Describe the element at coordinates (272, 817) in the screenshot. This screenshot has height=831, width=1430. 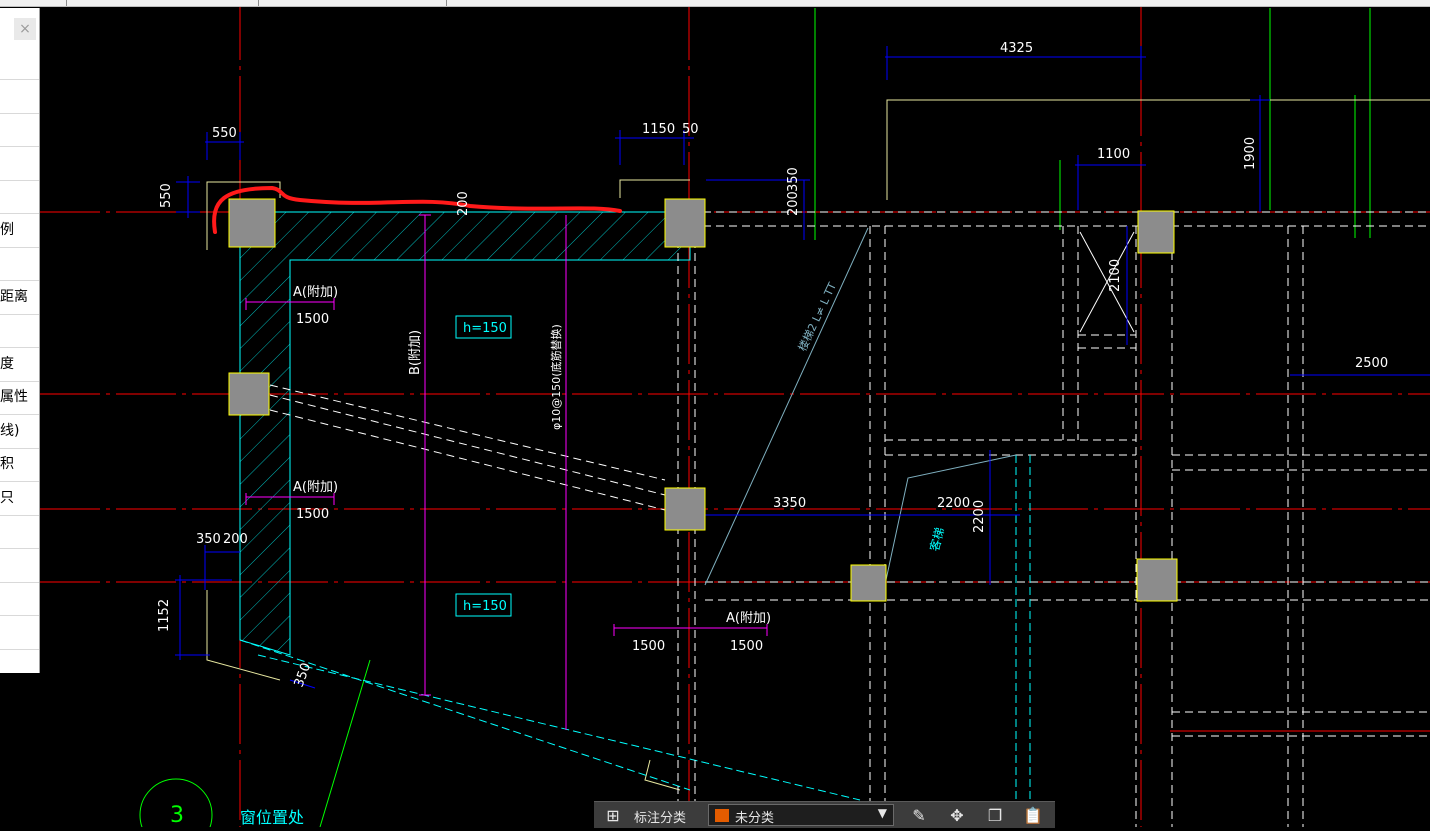
I see `window-note: 窗位置处` at that location.